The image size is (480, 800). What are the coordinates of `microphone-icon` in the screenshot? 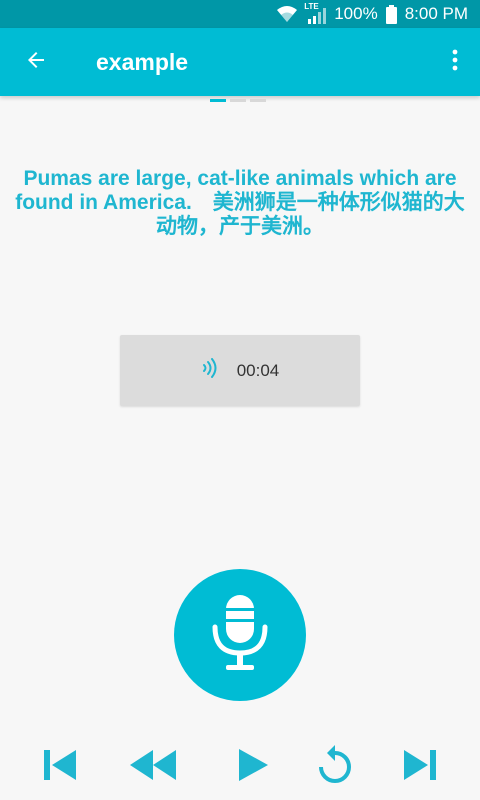 It's located at (240, 635).